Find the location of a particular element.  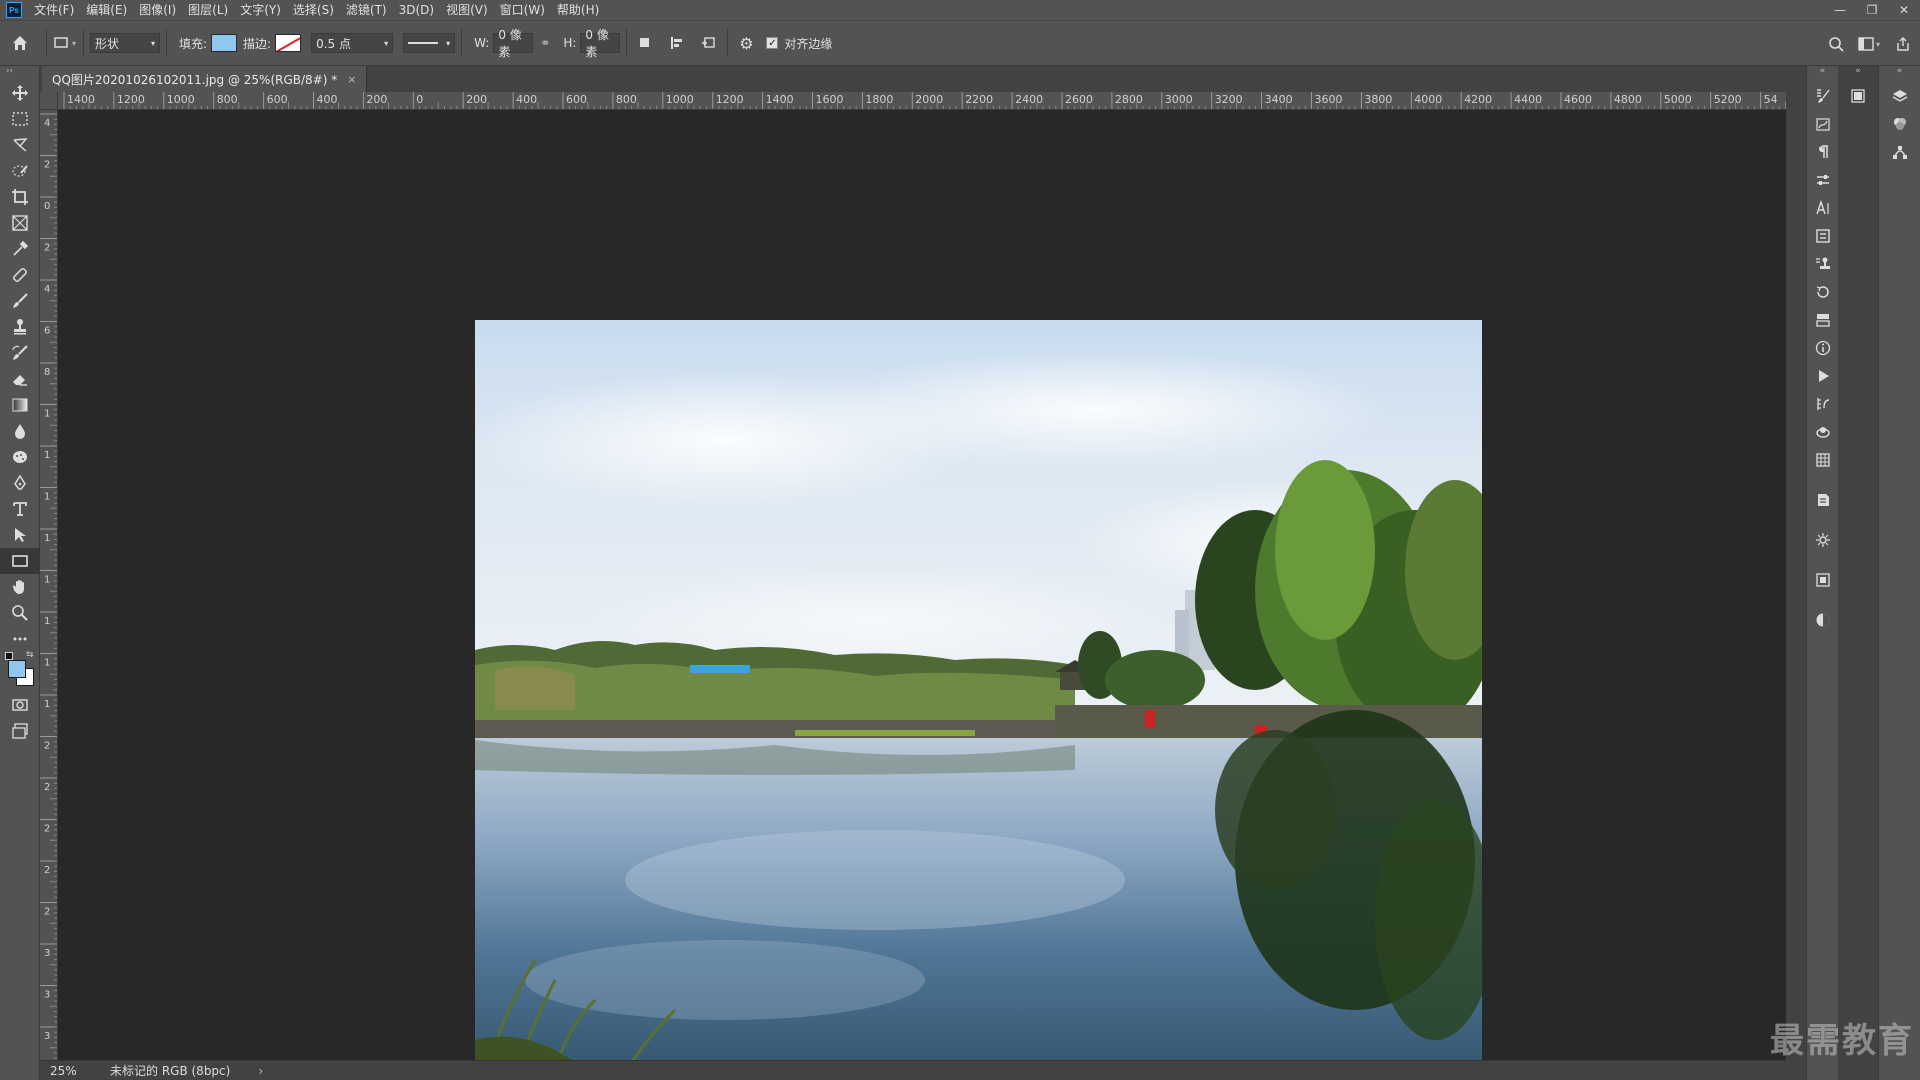

minimize-icon: — is located at coordinates (1840, 10).